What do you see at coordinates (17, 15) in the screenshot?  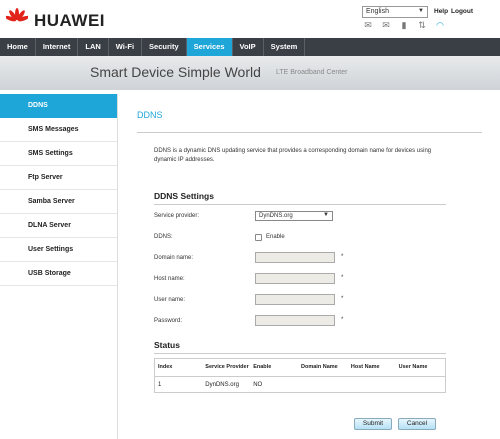 I see `huawei-logo-icon` at bounding box center [17, 15].